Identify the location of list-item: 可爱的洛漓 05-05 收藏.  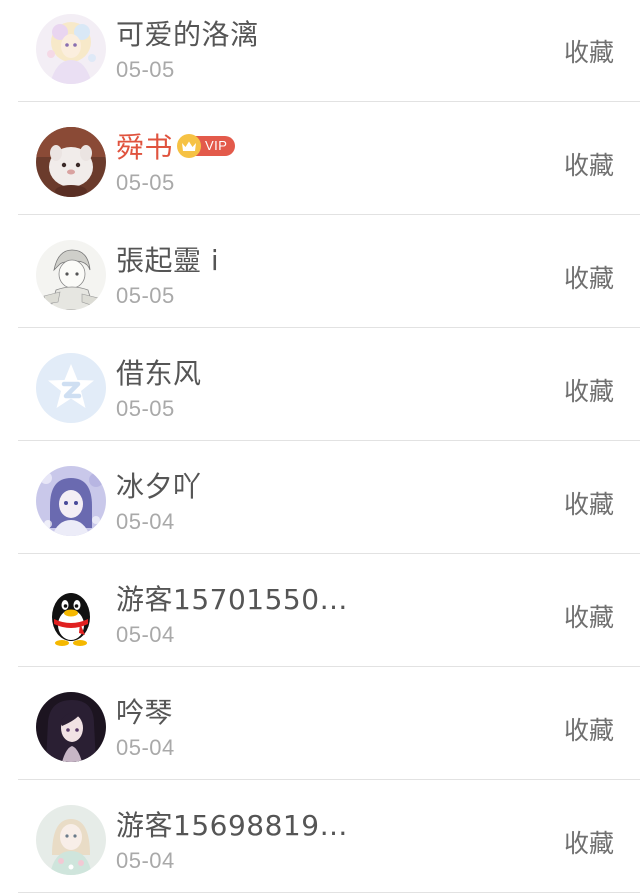
(320, 51).